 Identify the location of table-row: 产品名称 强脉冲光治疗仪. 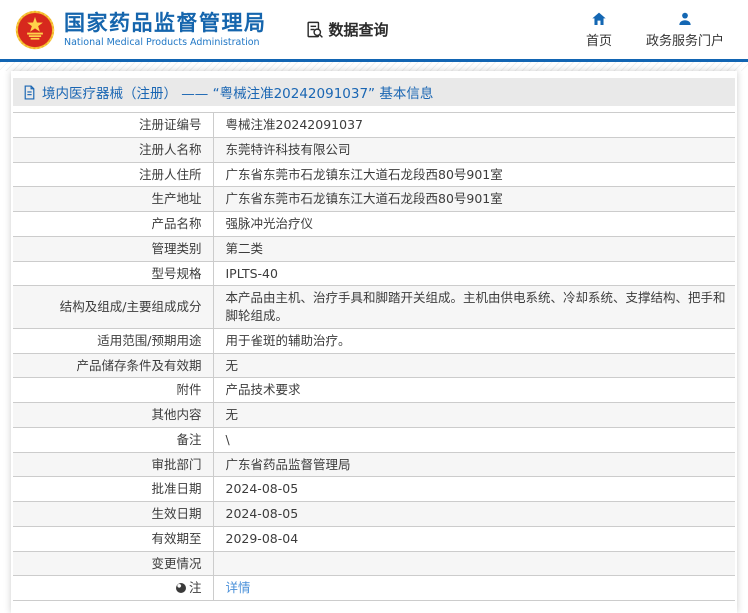
(374, 224).